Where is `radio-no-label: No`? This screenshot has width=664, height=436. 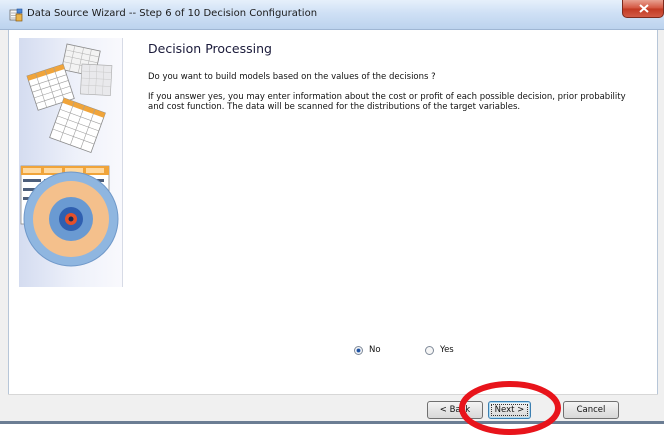
radio-no-label: No is located at coordinates (375, 350).